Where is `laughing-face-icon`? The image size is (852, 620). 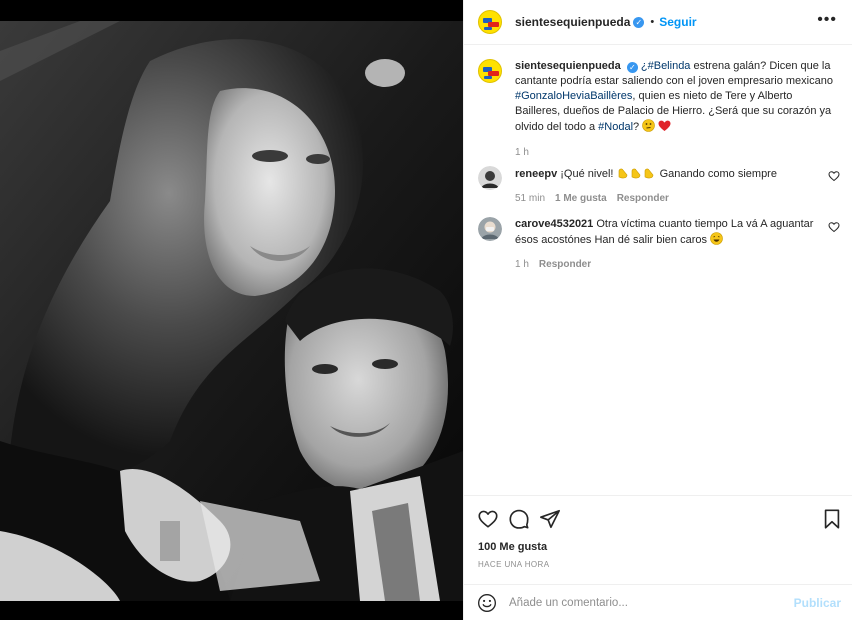 laughing-face-icon is located at coordinates (716, 238).